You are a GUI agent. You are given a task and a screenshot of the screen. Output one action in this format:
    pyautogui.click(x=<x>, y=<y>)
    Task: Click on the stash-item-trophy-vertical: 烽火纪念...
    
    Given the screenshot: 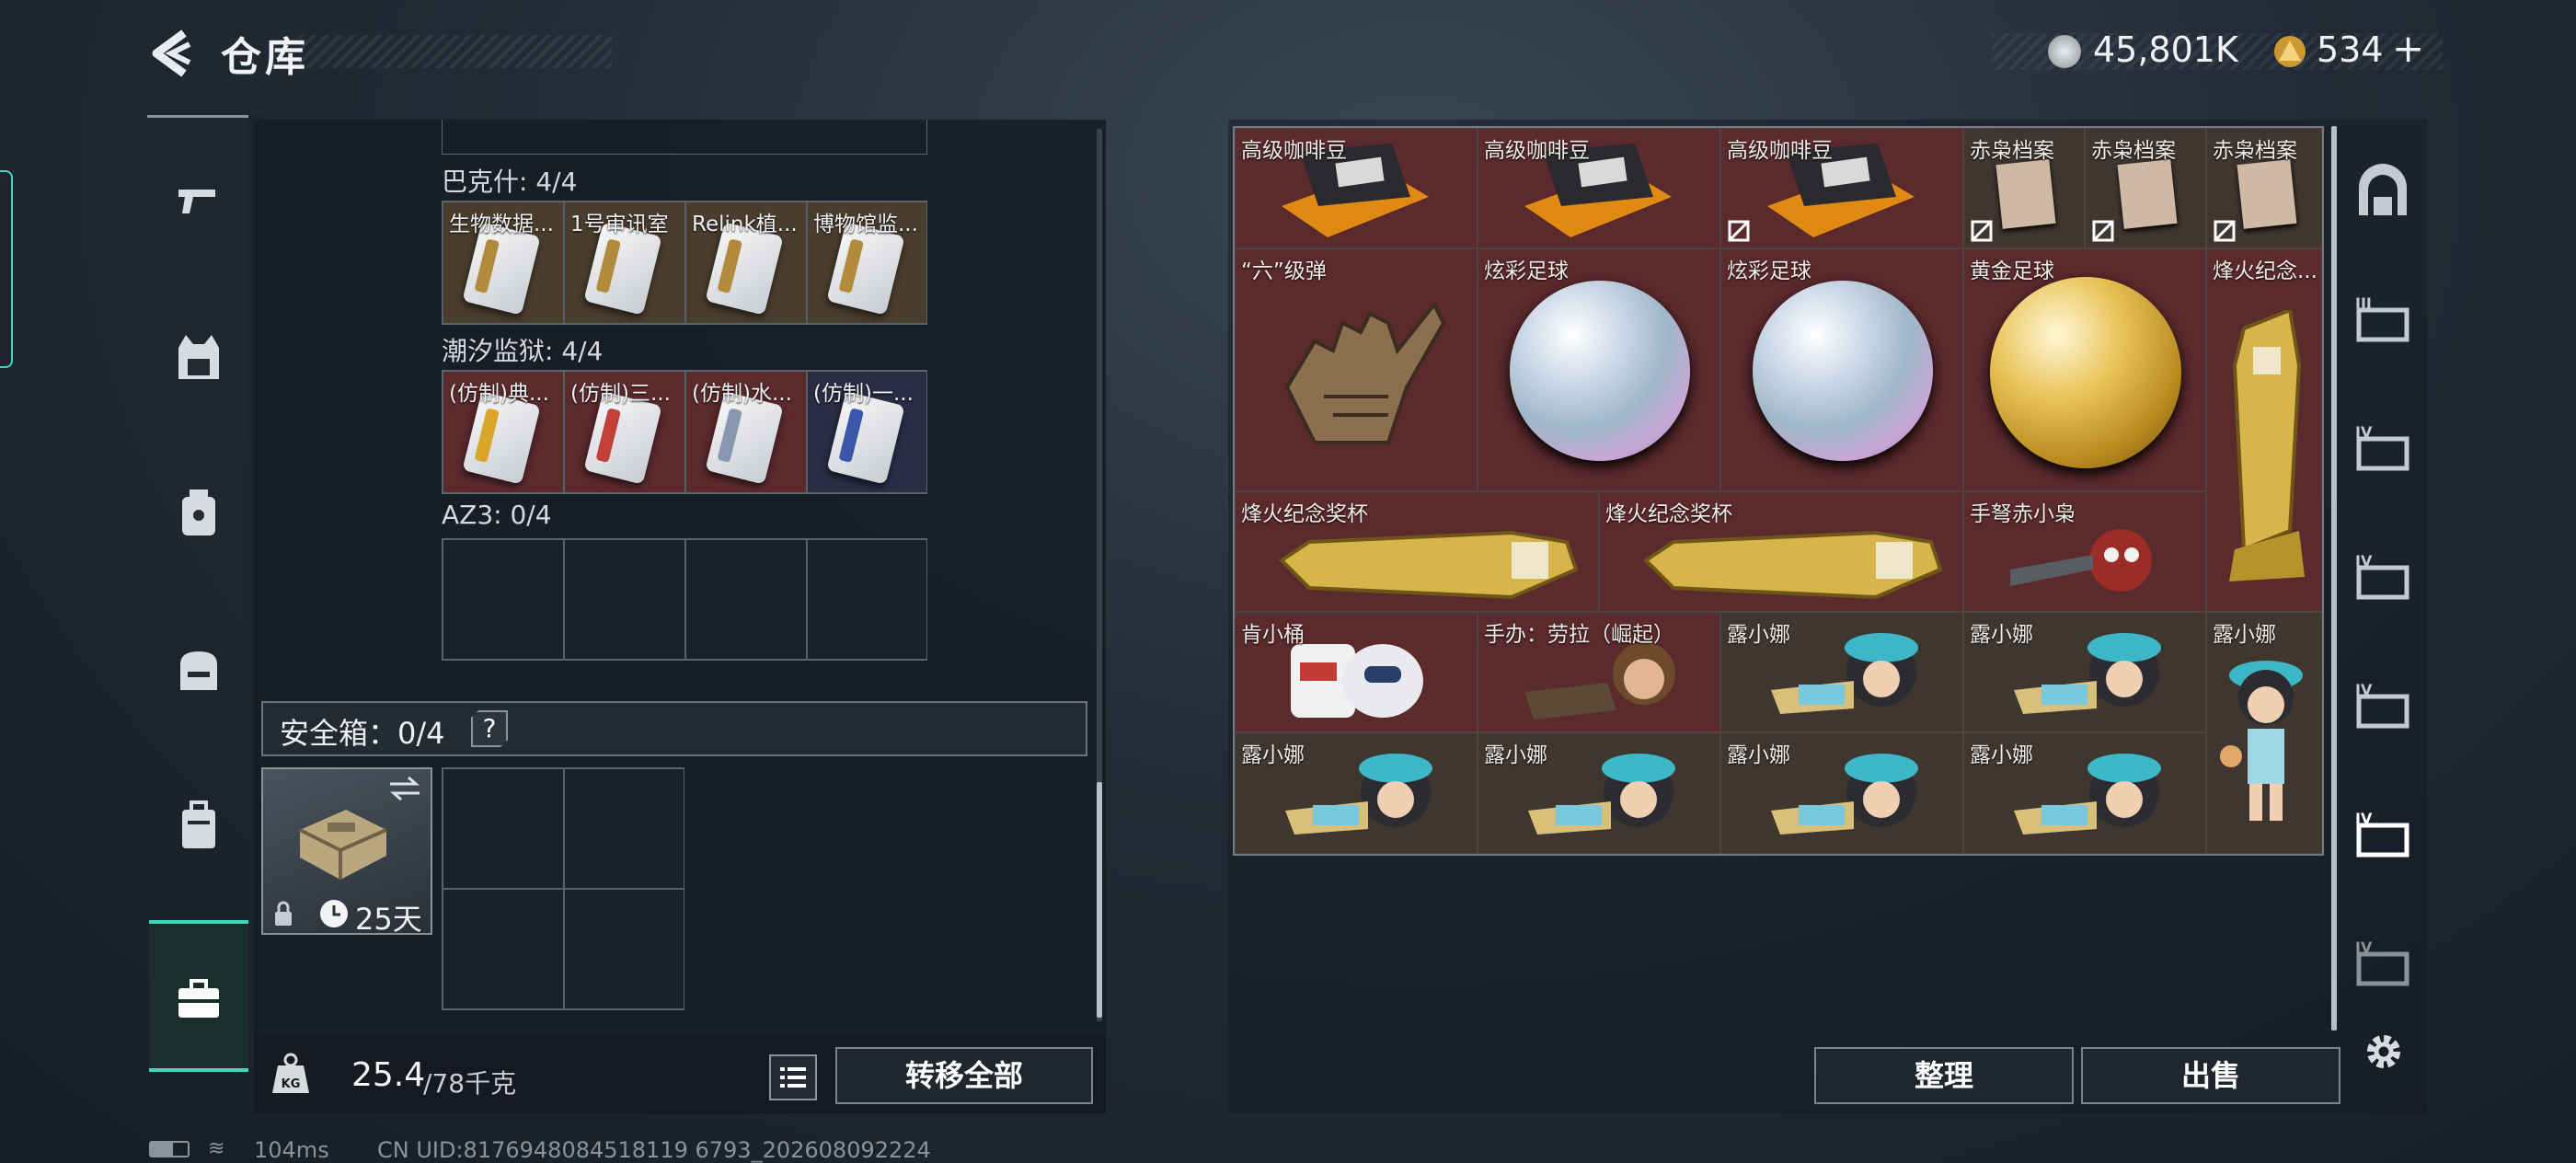 What is the action you would take?
    pyautogui.click(x=2264, y=430)
    